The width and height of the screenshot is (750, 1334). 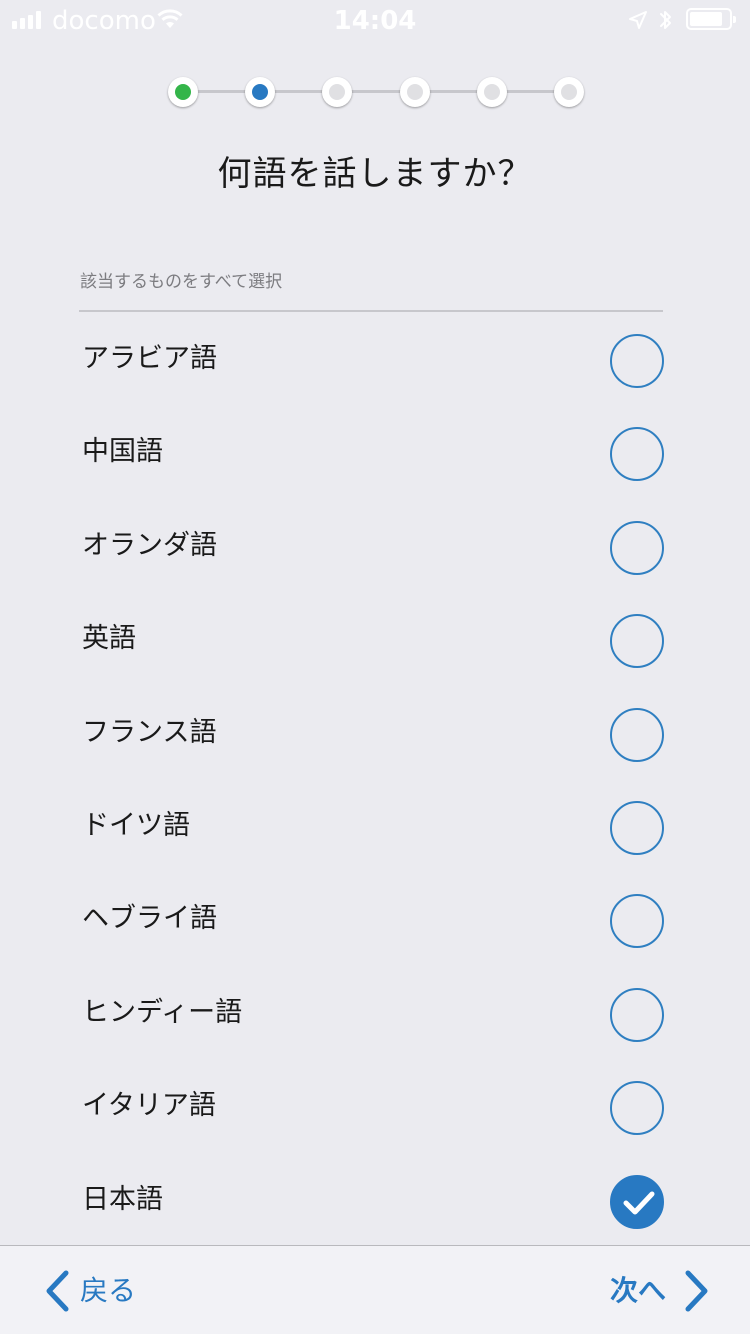 What do you see at coordinates (375, 826) in the screenshot?
I see `language-item: ドイツ語` at bounding box center [375, 826].